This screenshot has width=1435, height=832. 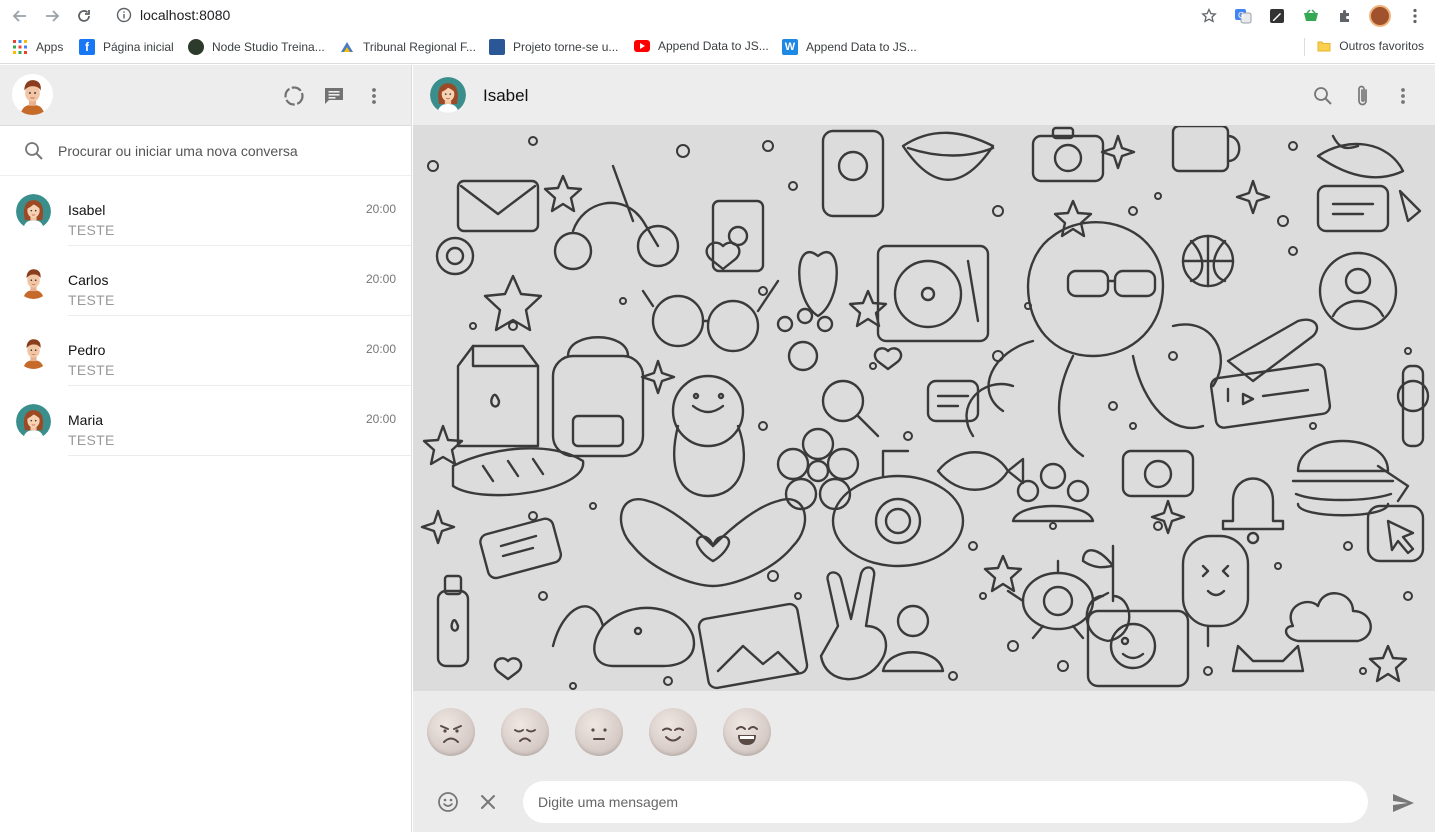 I want to click on bookmark-separator, so click(x=1304, y=47).